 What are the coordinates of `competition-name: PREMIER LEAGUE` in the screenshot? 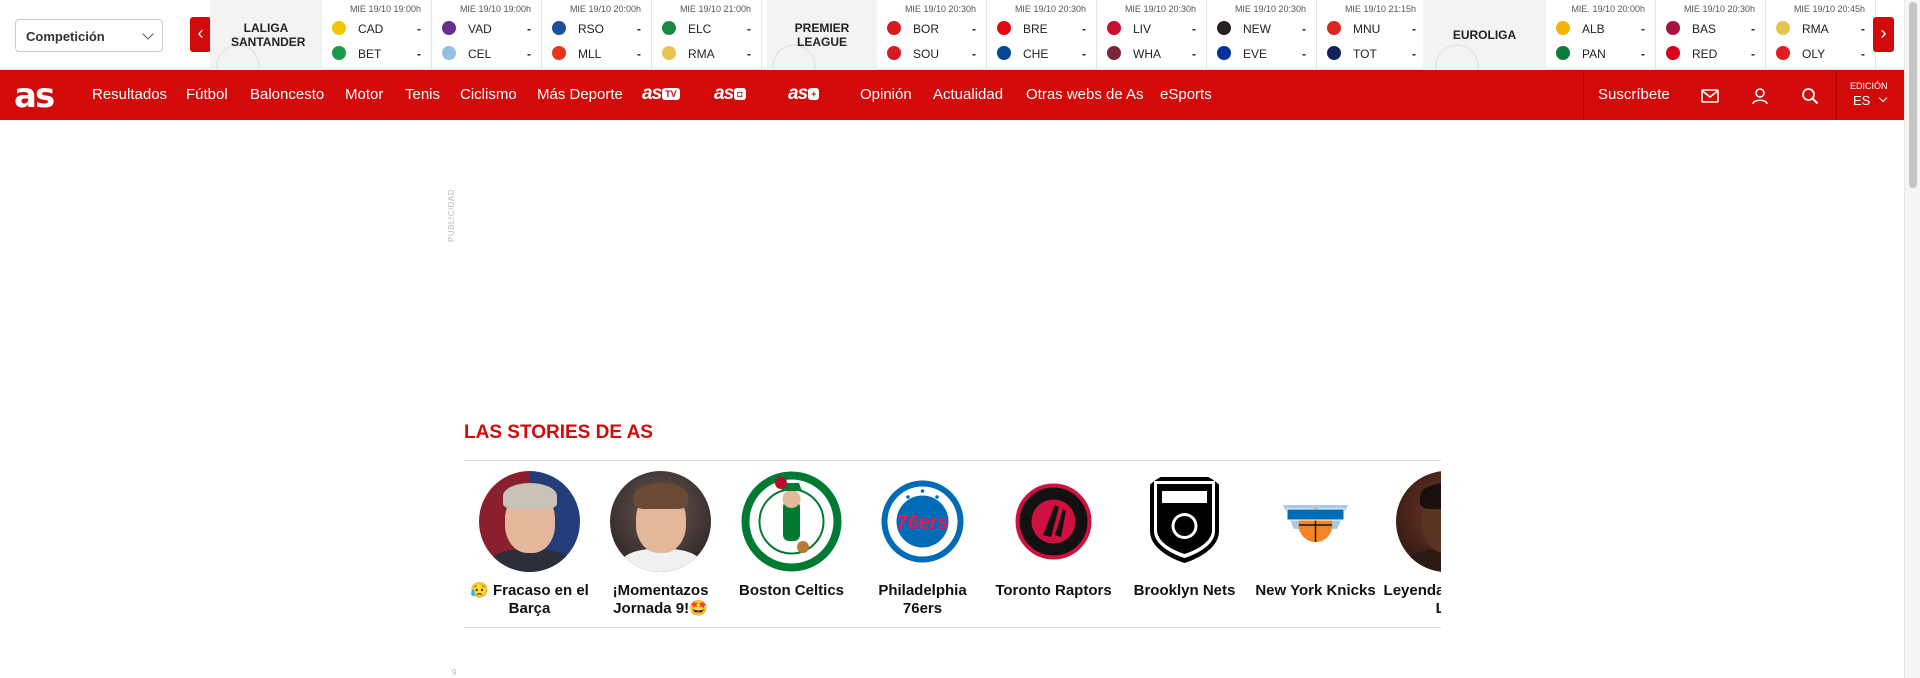 It's located at (822, 35).